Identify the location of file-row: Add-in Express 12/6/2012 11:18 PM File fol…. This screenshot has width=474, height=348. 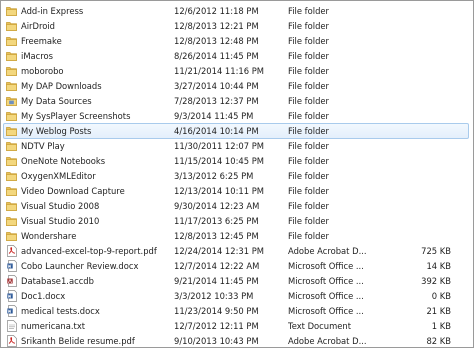
(236, 11).